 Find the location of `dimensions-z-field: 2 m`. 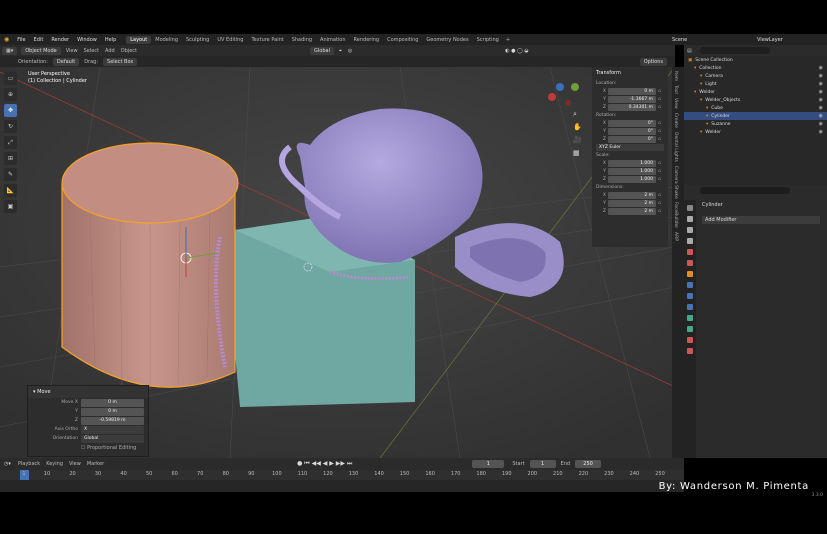

dimensions-z-field: 2 m is located at coordinates (632, 211).